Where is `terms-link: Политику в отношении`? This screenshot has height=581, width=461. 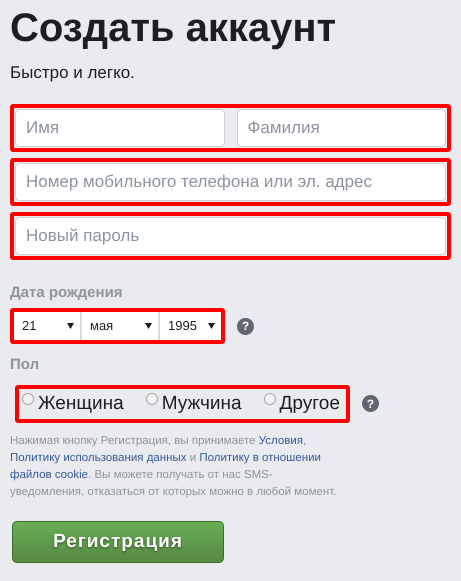 terms-link: Политику в отношении is located at coordinates (260, 458).